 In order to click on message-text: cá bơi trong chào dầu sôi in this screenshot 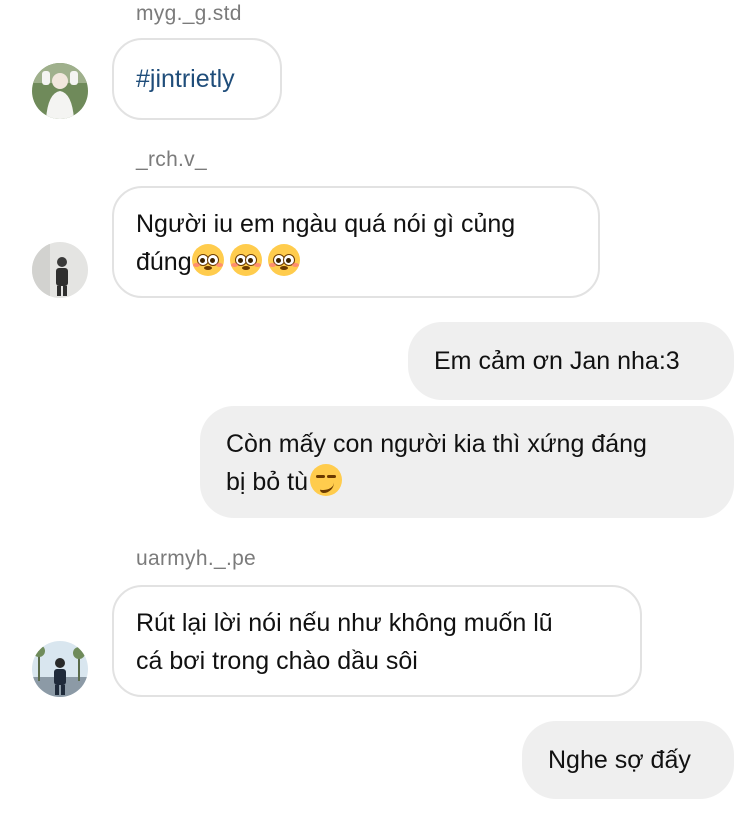, I will do `click(277, 661)`.